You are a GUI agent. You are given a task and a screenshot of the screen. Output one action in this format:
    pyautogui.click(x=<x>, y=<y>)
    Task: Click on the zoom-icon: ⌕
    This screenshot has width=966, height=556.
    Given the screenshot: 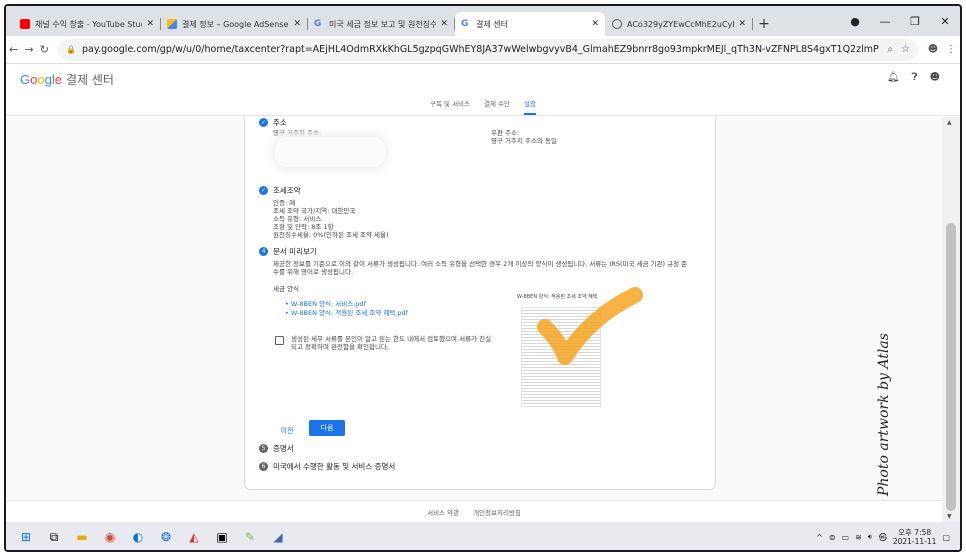 What is the action you would take?
    pyautogui.click(x=890, y=49)
    